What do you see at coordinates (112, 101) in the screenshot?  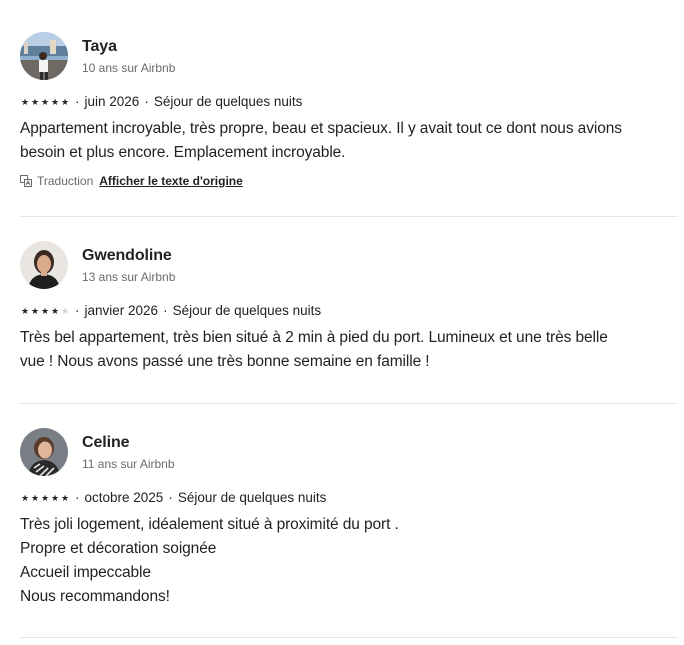 I see `review-date: juin 2026` at bounding box center [112, 101].